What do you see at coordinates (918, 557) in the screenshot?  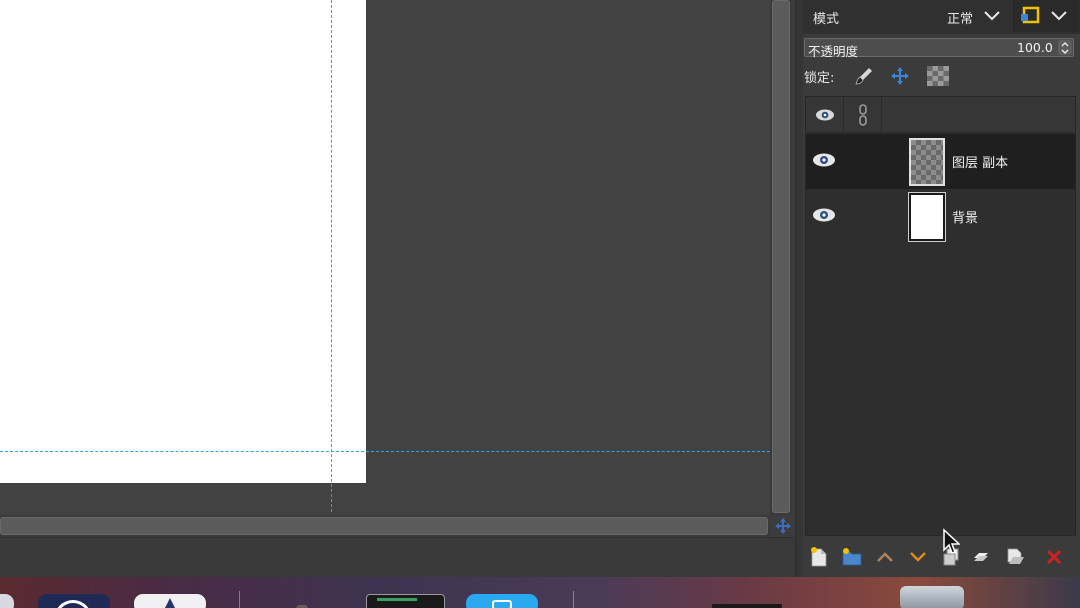 I see `lower-layer-icon` at bounding box center [918, 557].